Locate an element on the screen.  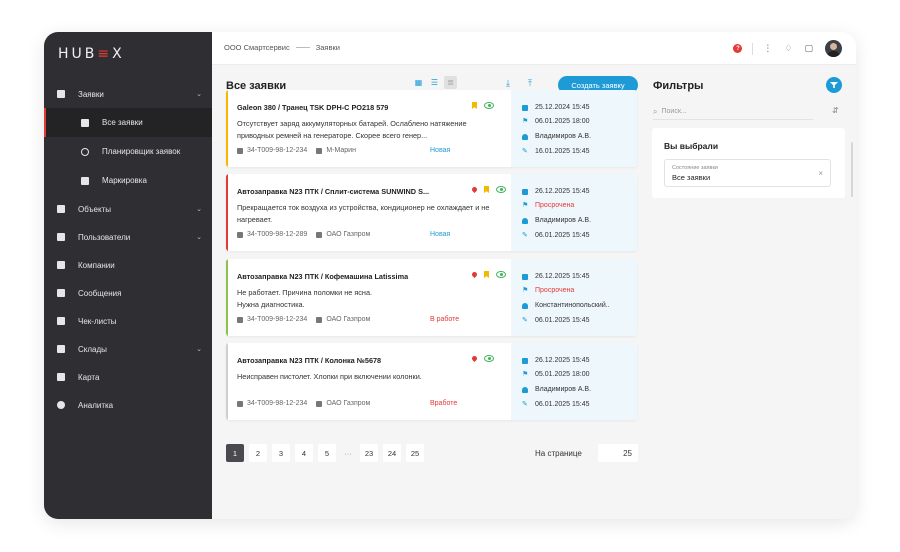
warehouse-icon is located at coordinates (61, 349).